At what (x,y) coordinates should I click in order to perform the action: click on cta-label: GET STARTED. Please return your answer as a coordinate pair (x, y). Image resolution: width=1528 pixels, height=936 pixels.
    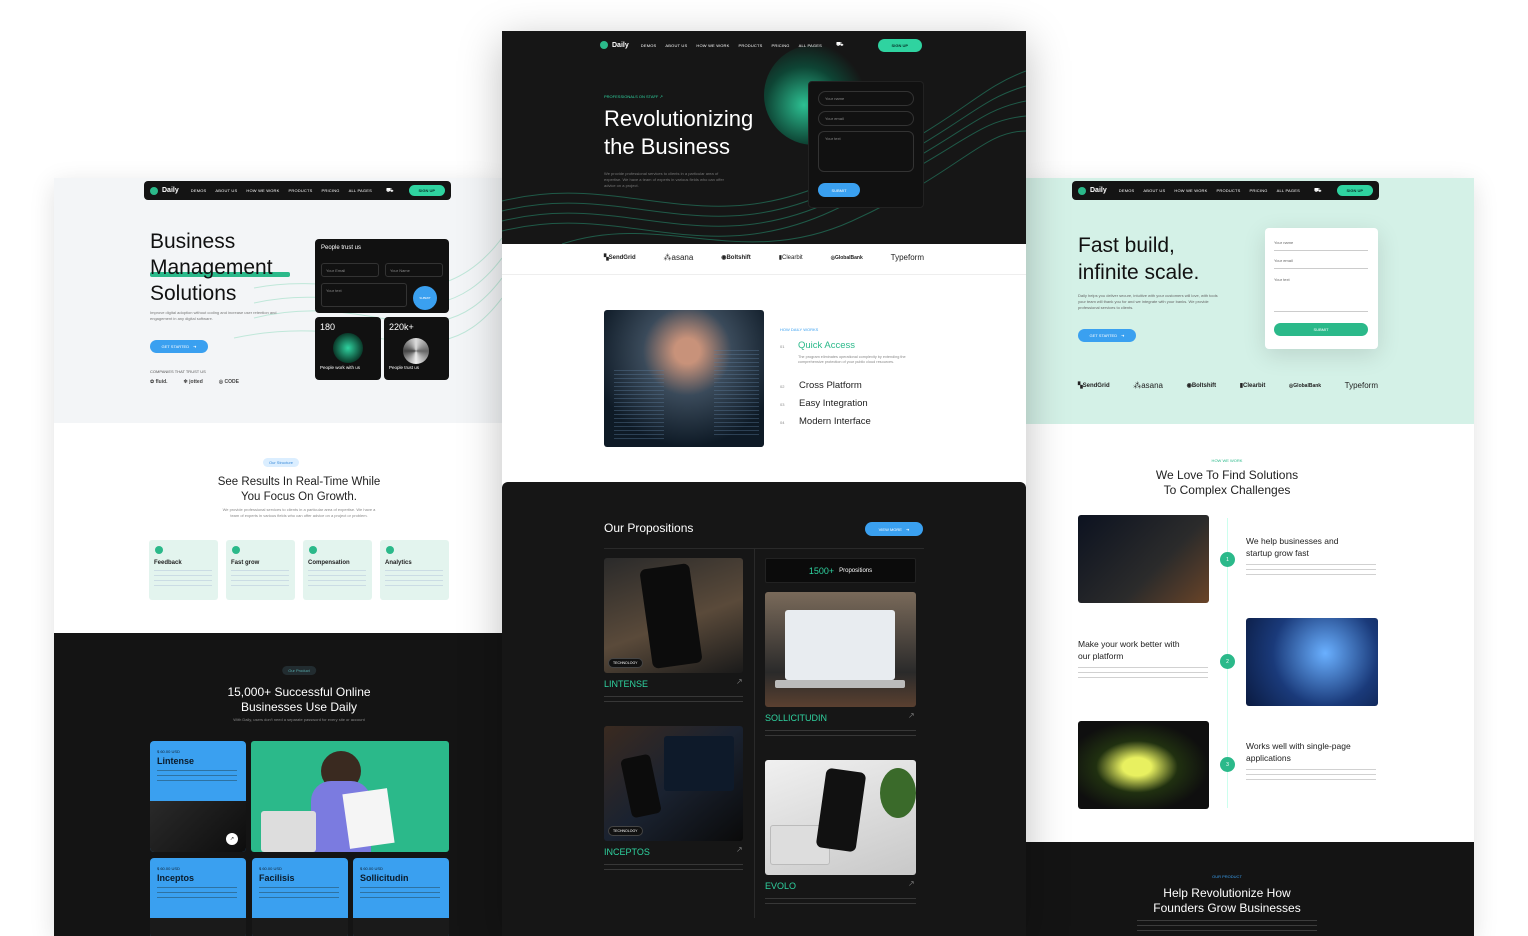
    Looking at the image, I should click on (175, 346).